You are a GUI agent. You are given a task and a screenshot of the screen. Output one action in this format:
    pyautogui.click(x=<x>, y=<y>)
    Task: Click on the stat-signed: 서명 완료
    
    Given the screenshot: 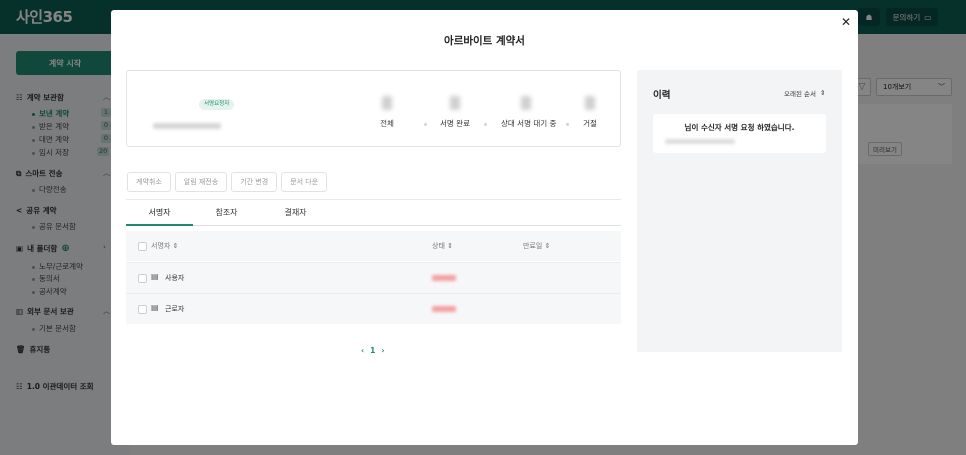 What is the action you would take?
    pyautogui.click(x=455, y=112)
    